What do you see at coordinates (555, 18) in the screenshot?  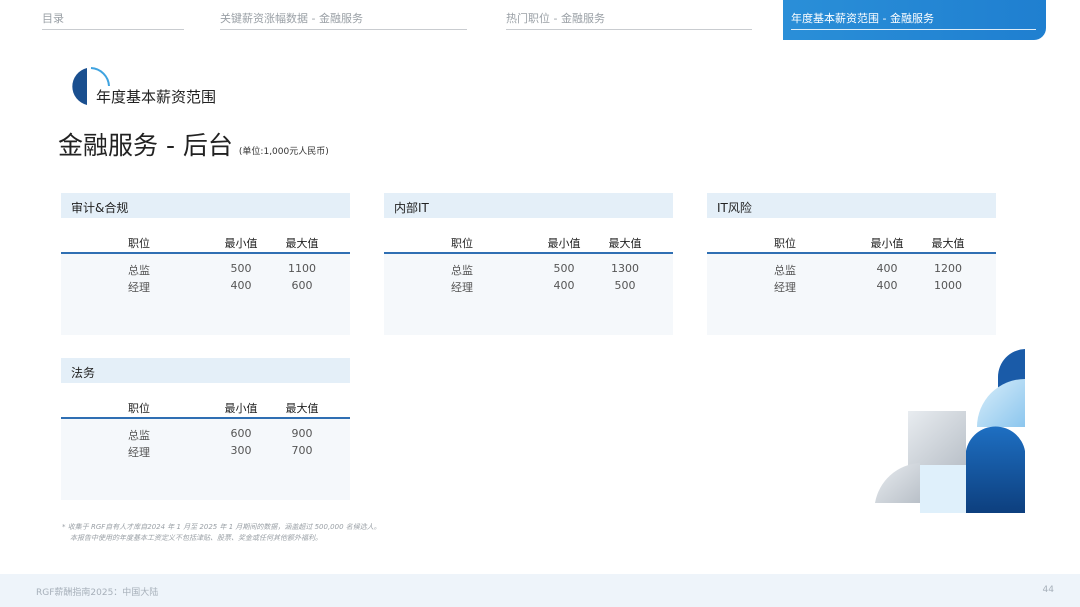 I see `nav-tab-label: 热门职位 - 金融服务` at bounding box center [555, 18].